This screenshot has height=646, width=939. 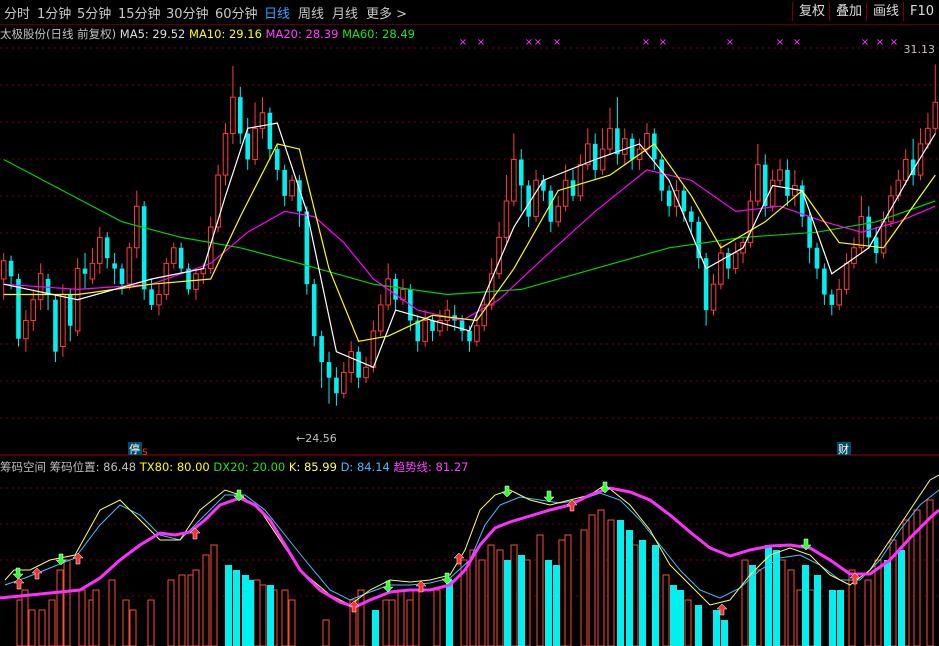 What do you see at coordinates (145, 453) in the screenshot?
I see `s-label: S` at bounding box center [145, 453].